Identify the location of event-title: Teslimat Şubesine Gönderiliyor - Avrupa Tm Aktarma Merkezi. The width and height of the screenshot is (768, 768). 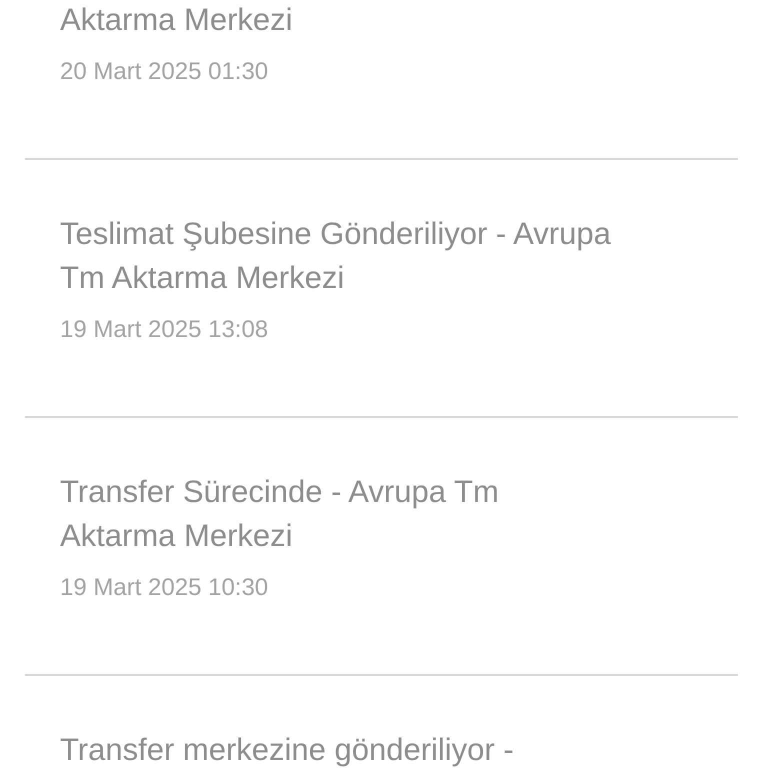
(336, 256).